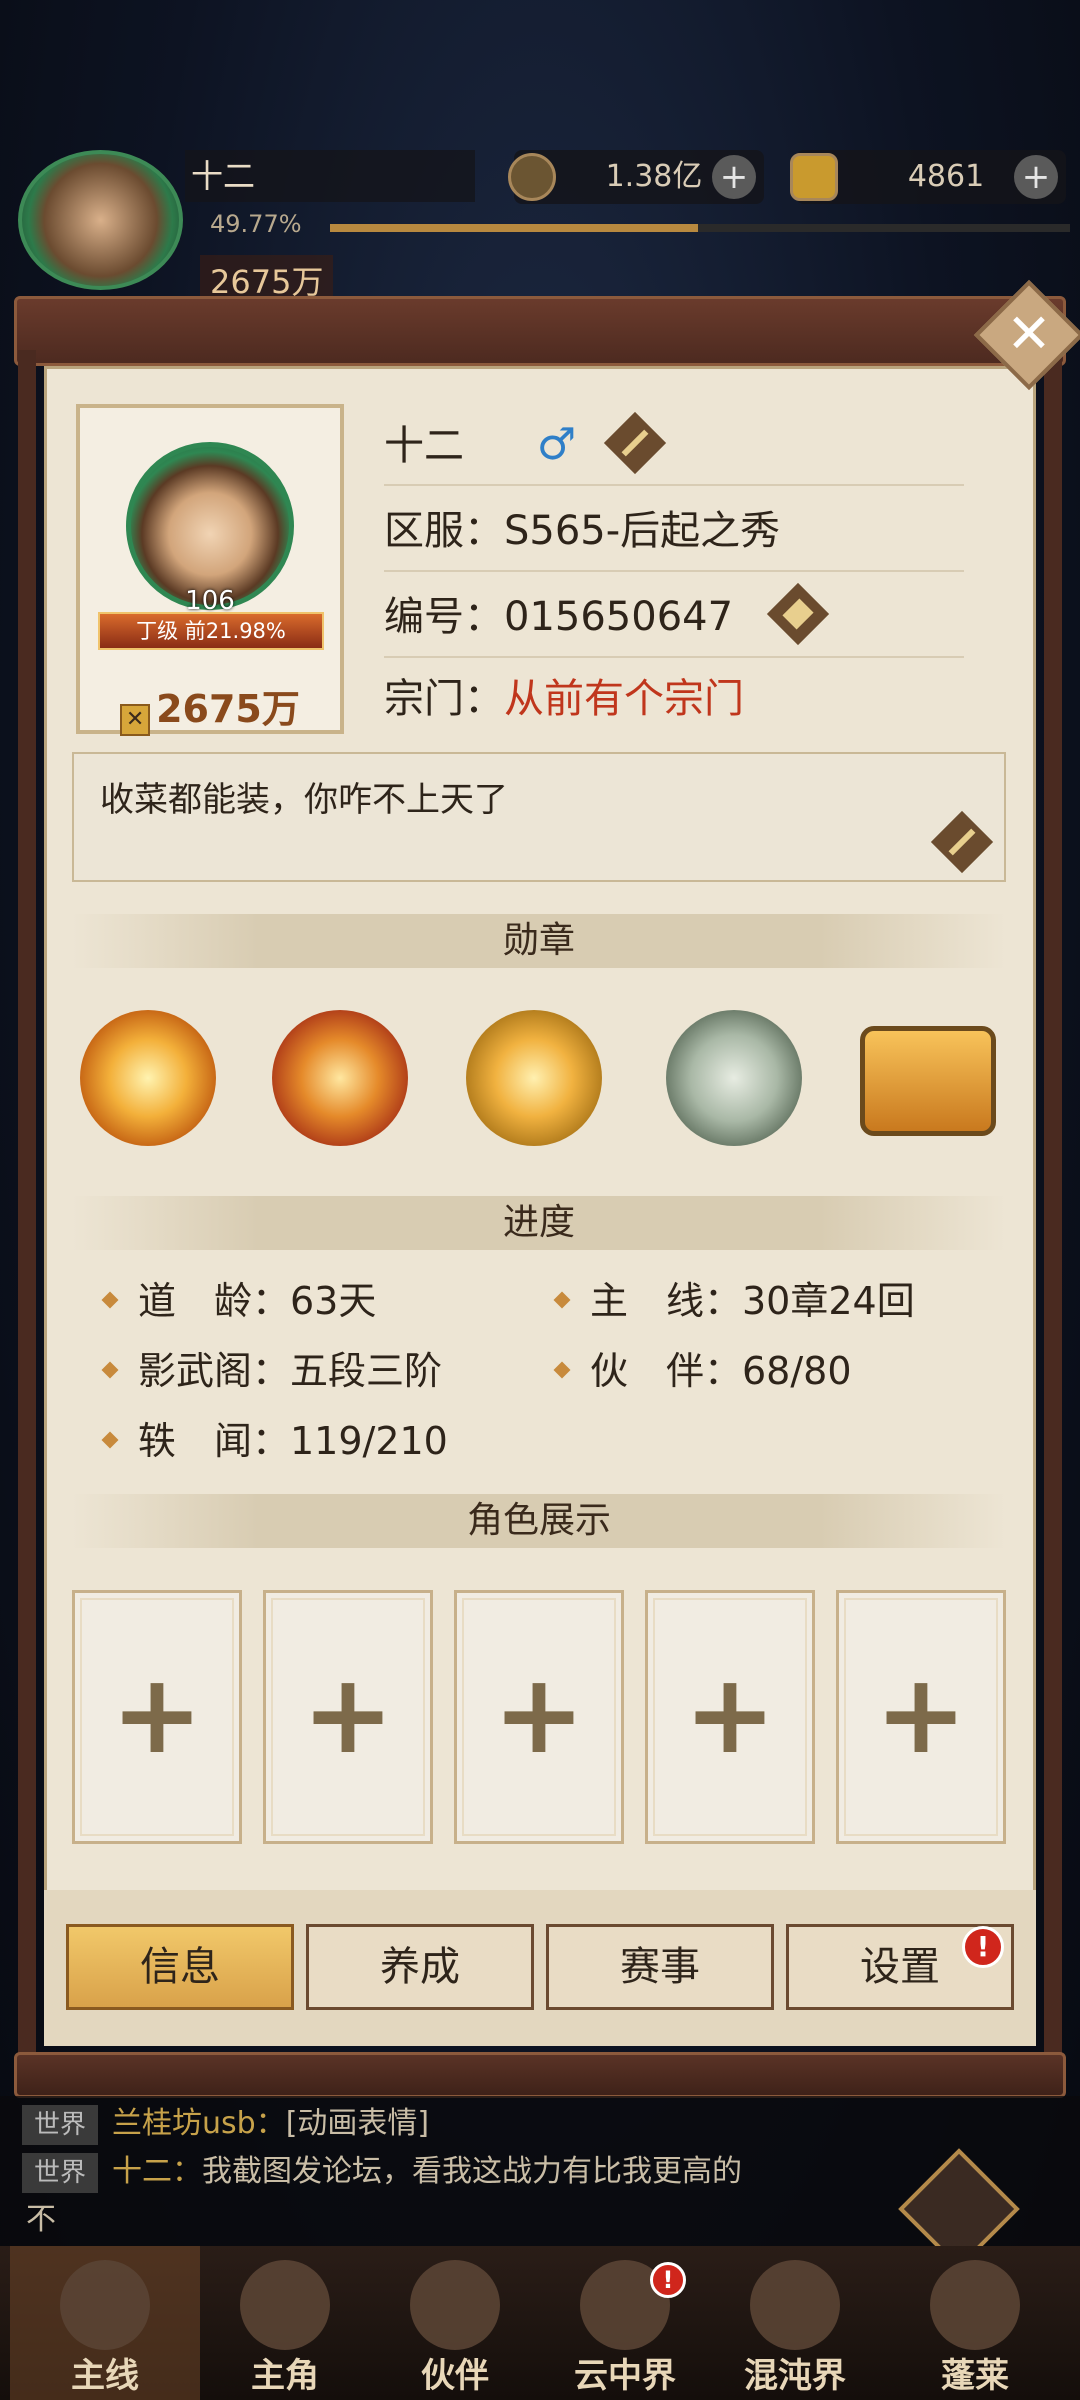 This screenshot has height=2400, width=1080. I want to click on coins-value: 1.38亿, so click(654, 176).